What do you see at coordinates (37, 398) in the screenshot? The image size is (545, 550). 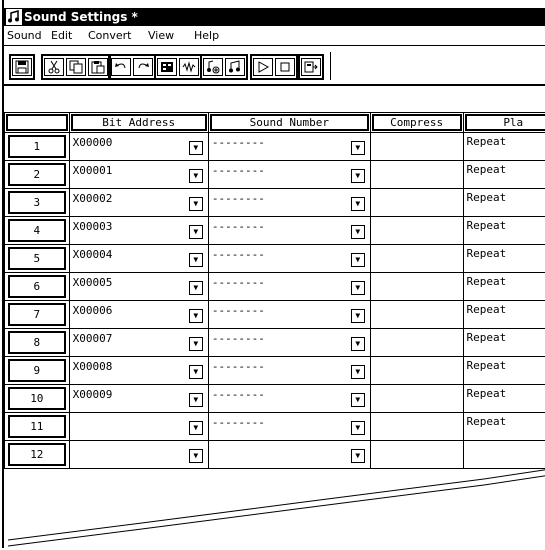 I see `row-number-cell: 10` at bounding box center [37, 398].